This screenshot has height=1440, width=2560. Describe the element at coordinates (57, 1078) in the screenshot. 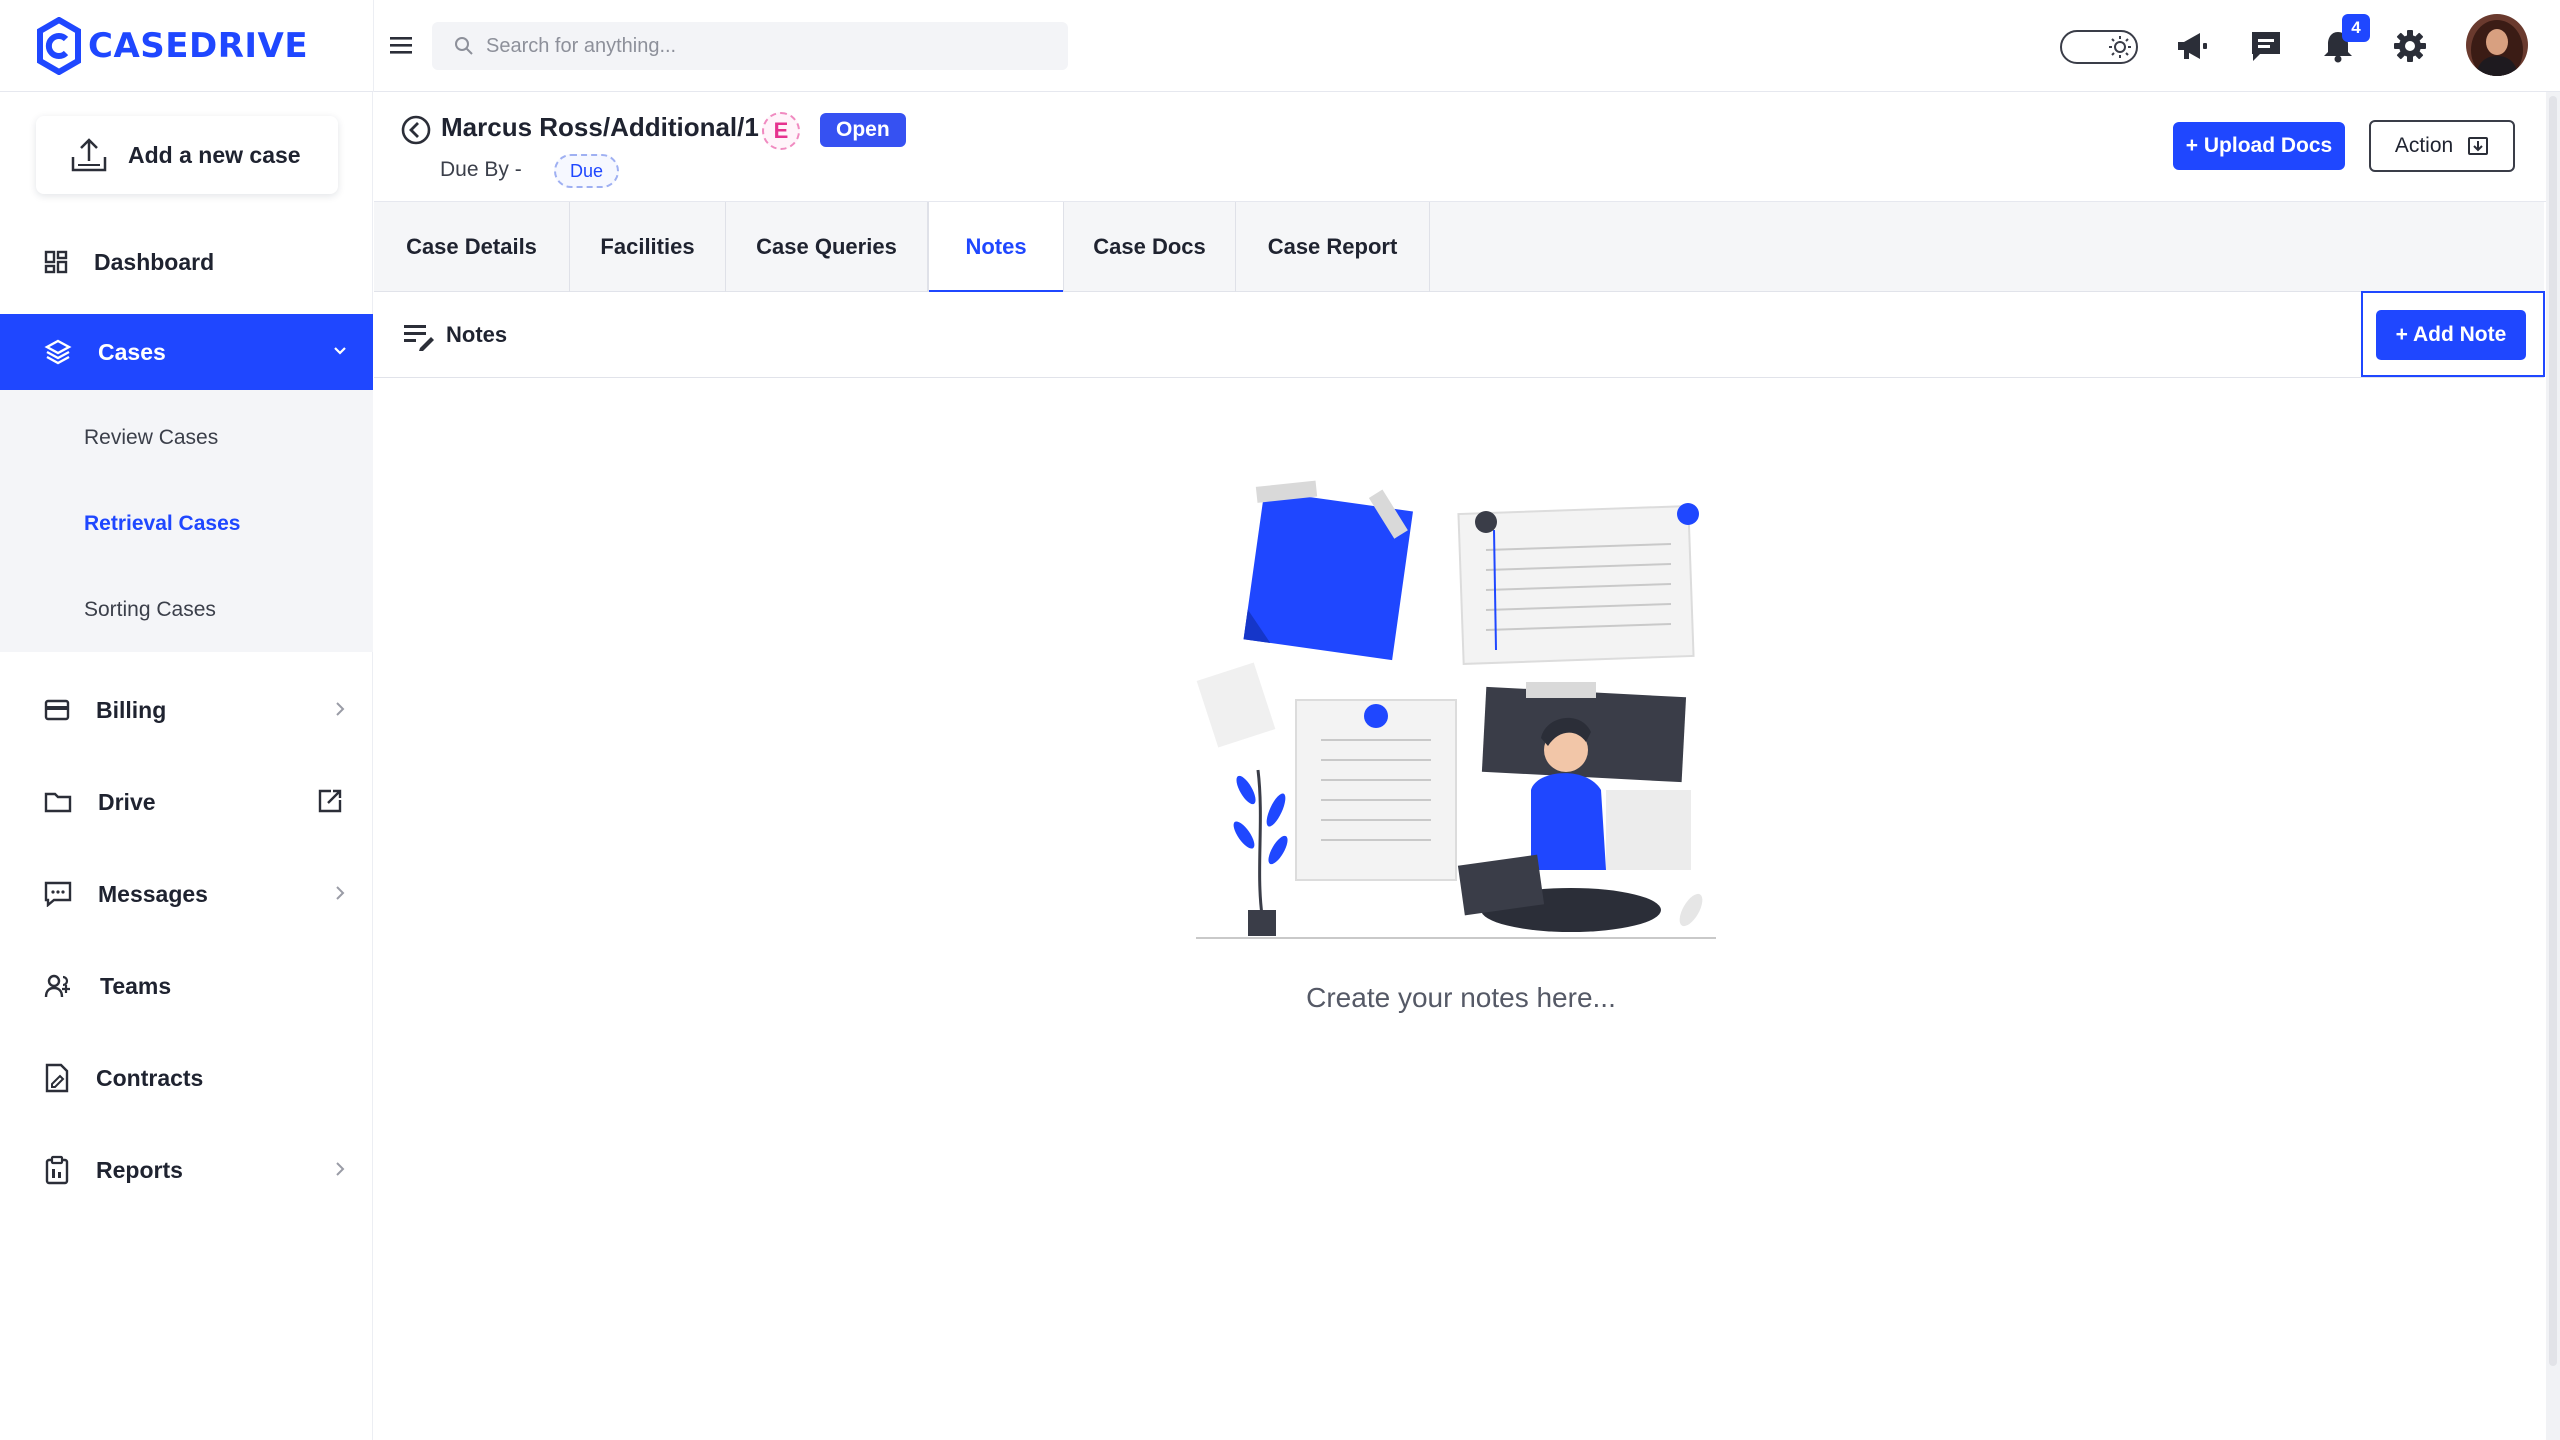

I see `contract-icon` at that location.